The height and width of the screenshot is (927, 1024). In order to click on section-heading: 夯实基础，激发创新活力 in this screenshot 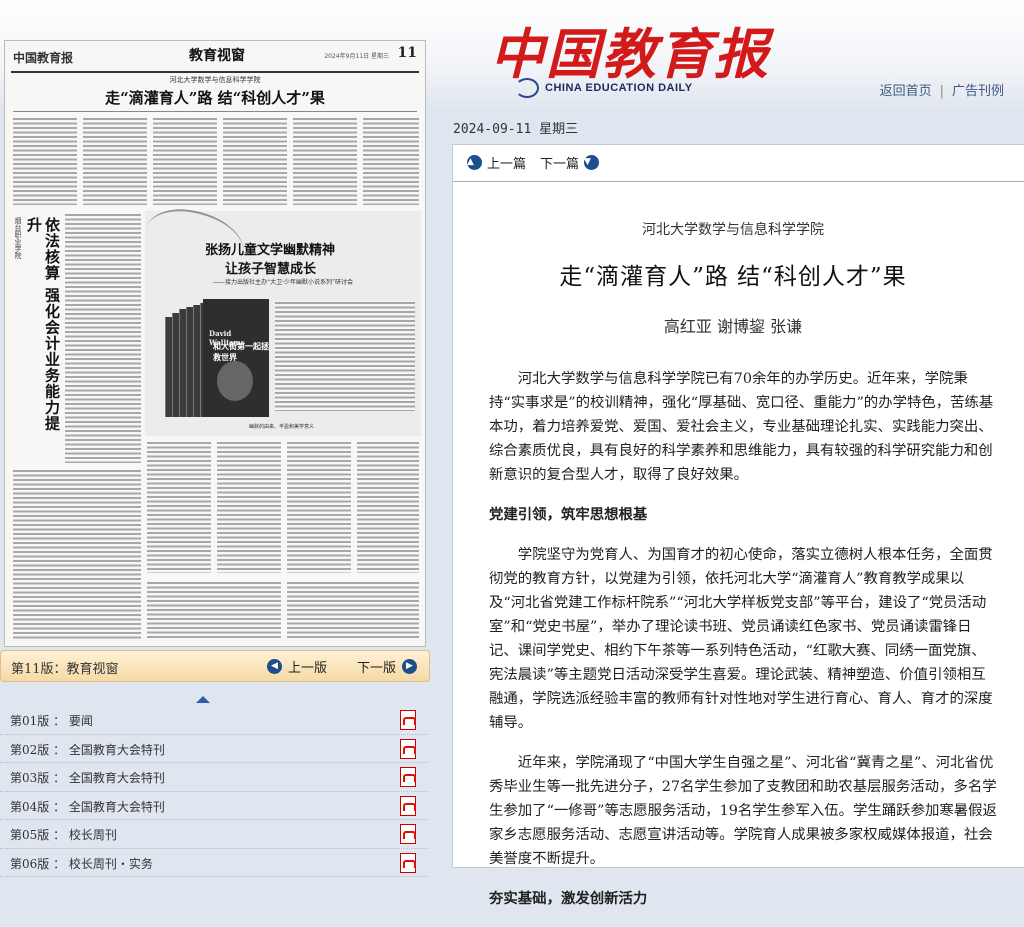, I will do `click(568, 898)`.